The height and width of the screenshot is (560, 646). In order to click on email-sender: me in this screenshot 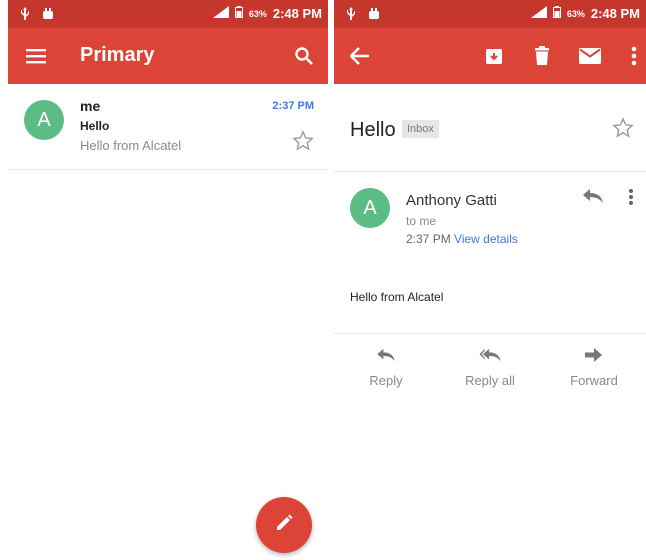, I will do `click(90, 106)`.